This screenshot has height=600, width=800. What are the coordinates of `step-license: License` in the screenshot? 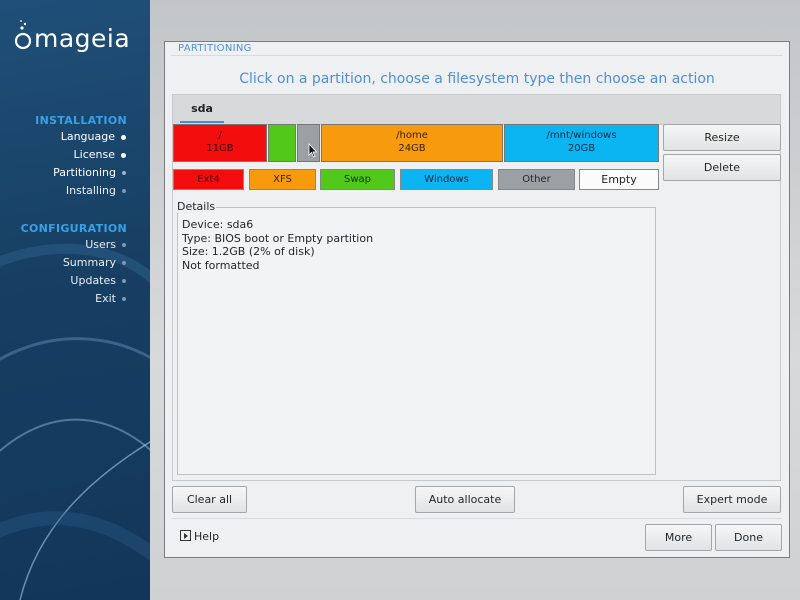 It's located at (100, 156).